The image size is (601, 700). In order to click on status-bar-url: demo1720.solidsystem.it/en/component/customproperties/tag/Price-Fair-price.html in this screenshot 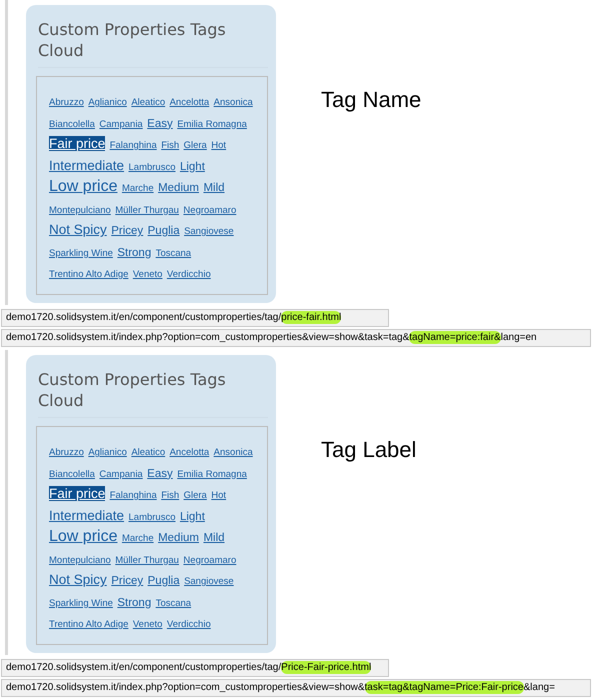, I will do `click(195, 668)`.